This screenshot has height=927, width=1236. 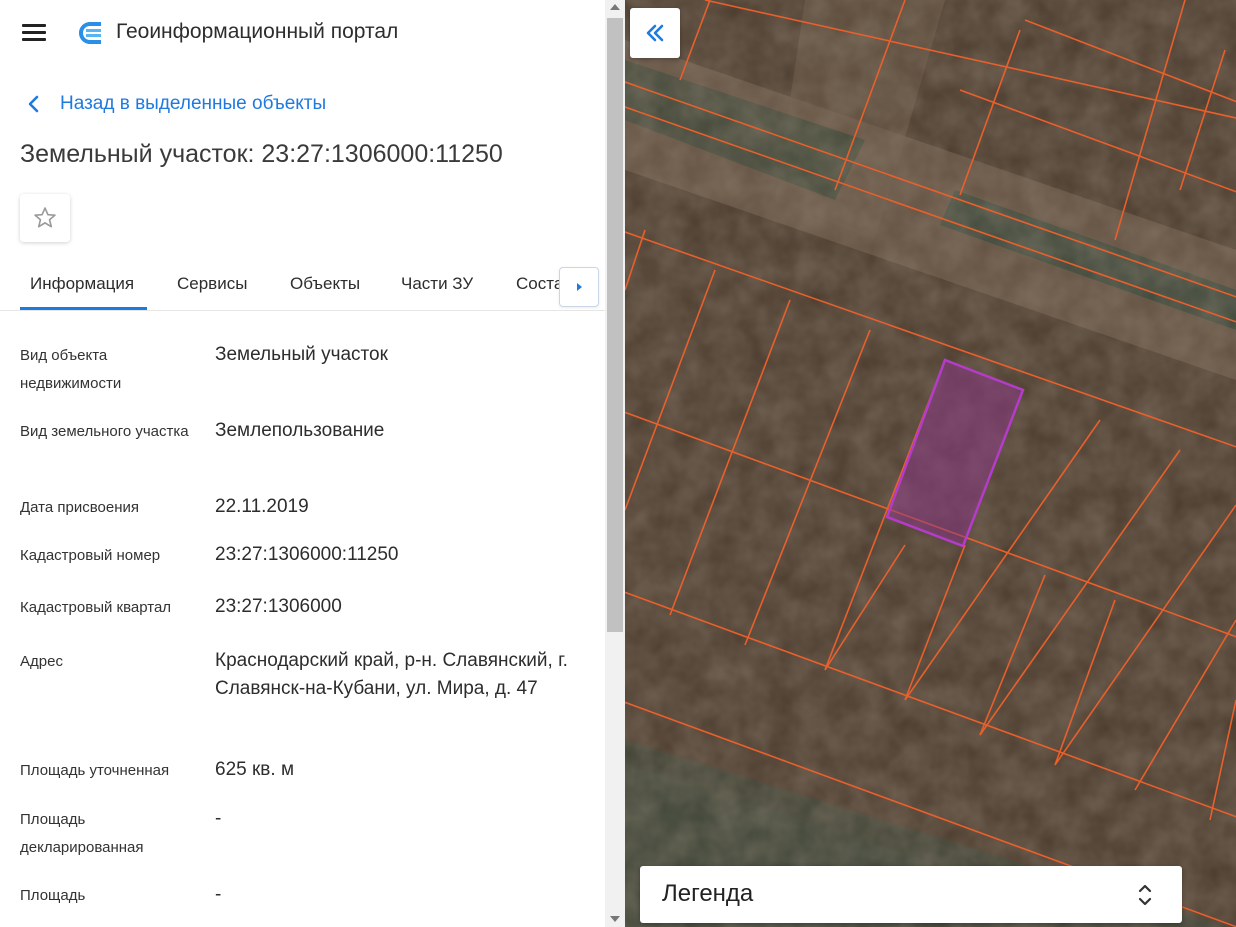 What do you see at coordinates (83, 308) in the screenshot?
I see `active-tab-indicator` at bounding box center [83, 308].